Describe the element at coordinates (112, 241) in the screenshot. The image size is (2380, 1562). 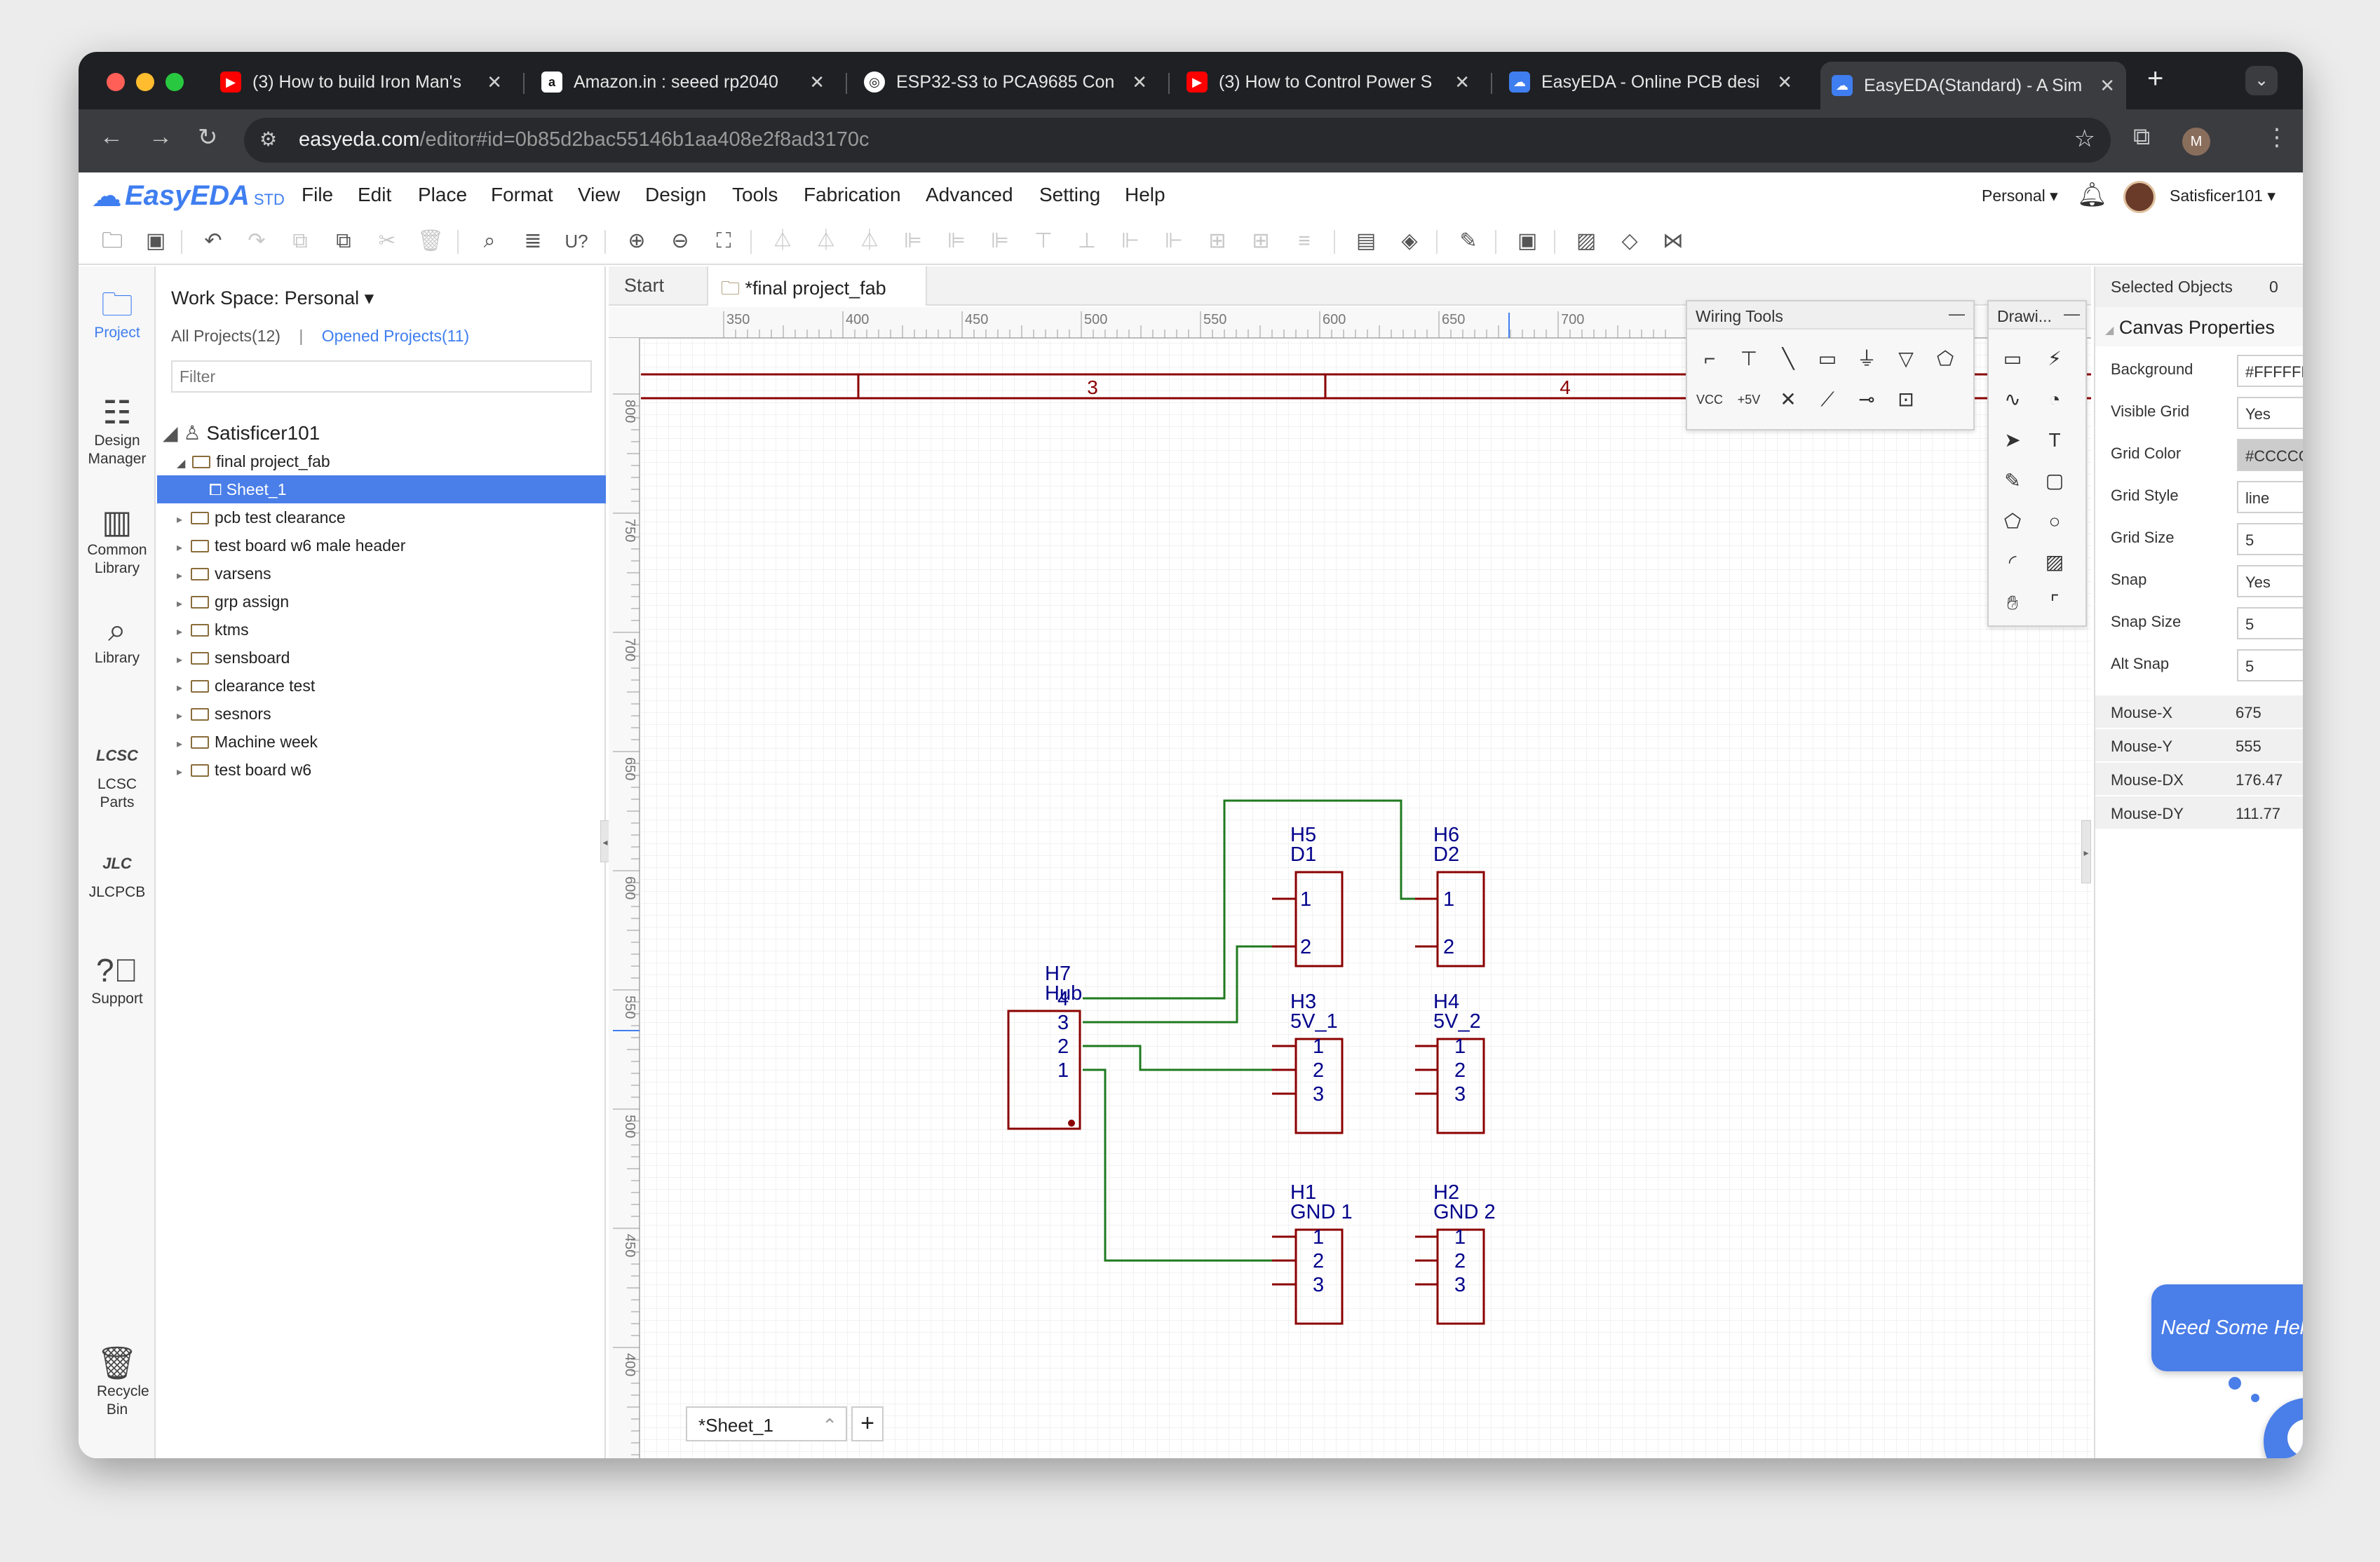
I see `open-folder-icon: 🗀︎` at that location.